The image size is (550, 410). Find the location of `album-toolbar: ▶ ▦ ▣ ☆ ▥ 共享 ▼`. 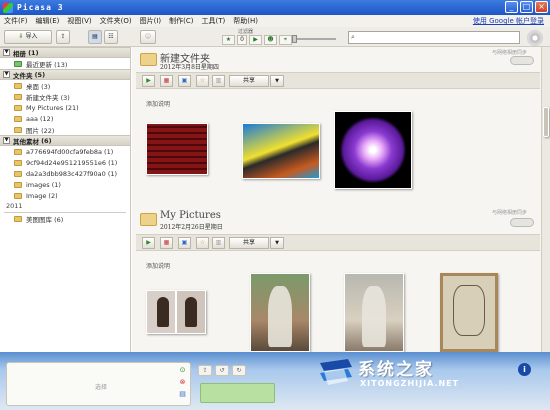

album-toolbar: ▶ ▦ ▣ ☆ ▥ 共享 ▼ is located at coordinates (338, 242).